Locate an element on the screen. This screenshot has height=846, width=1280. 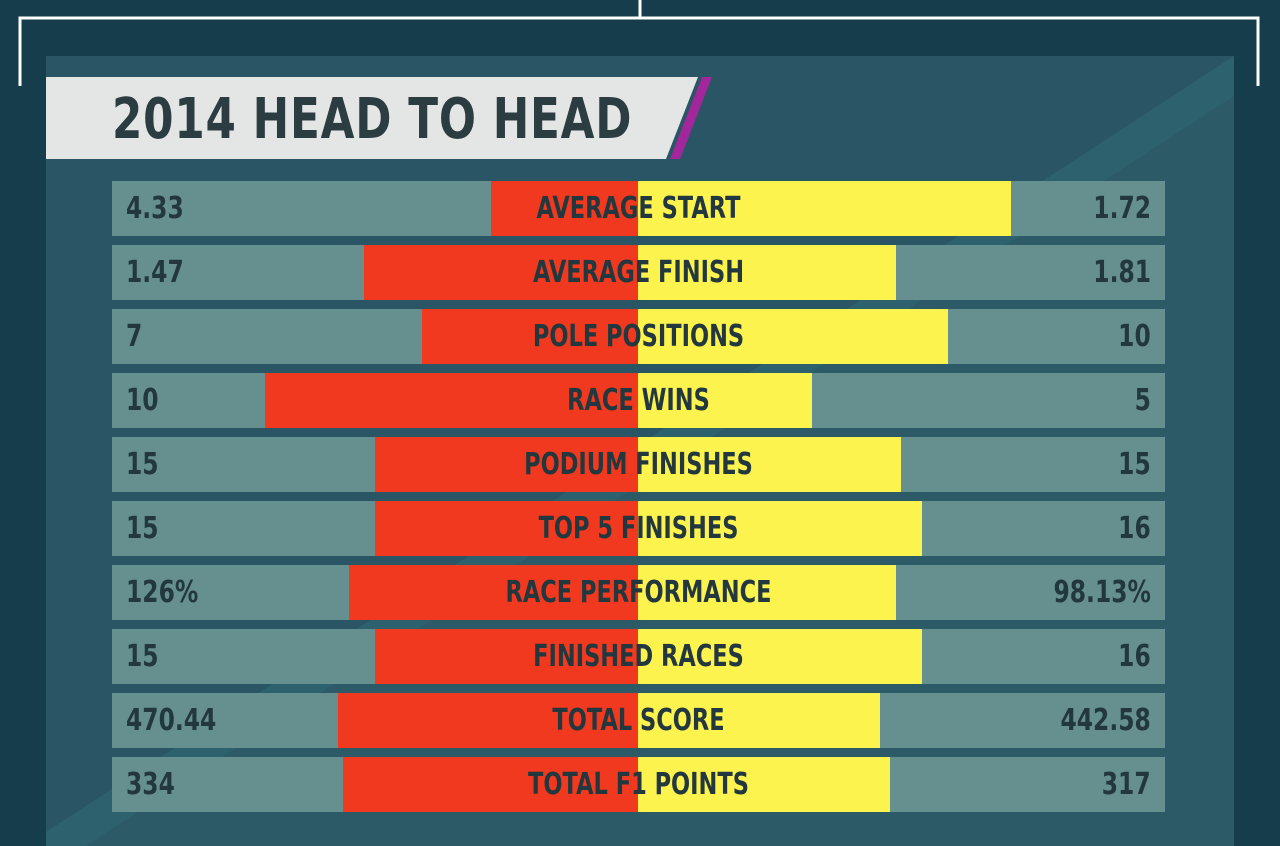
table-row: 126% 98.13% RACE PERFORMANCE is located at coordinates (638, 592).